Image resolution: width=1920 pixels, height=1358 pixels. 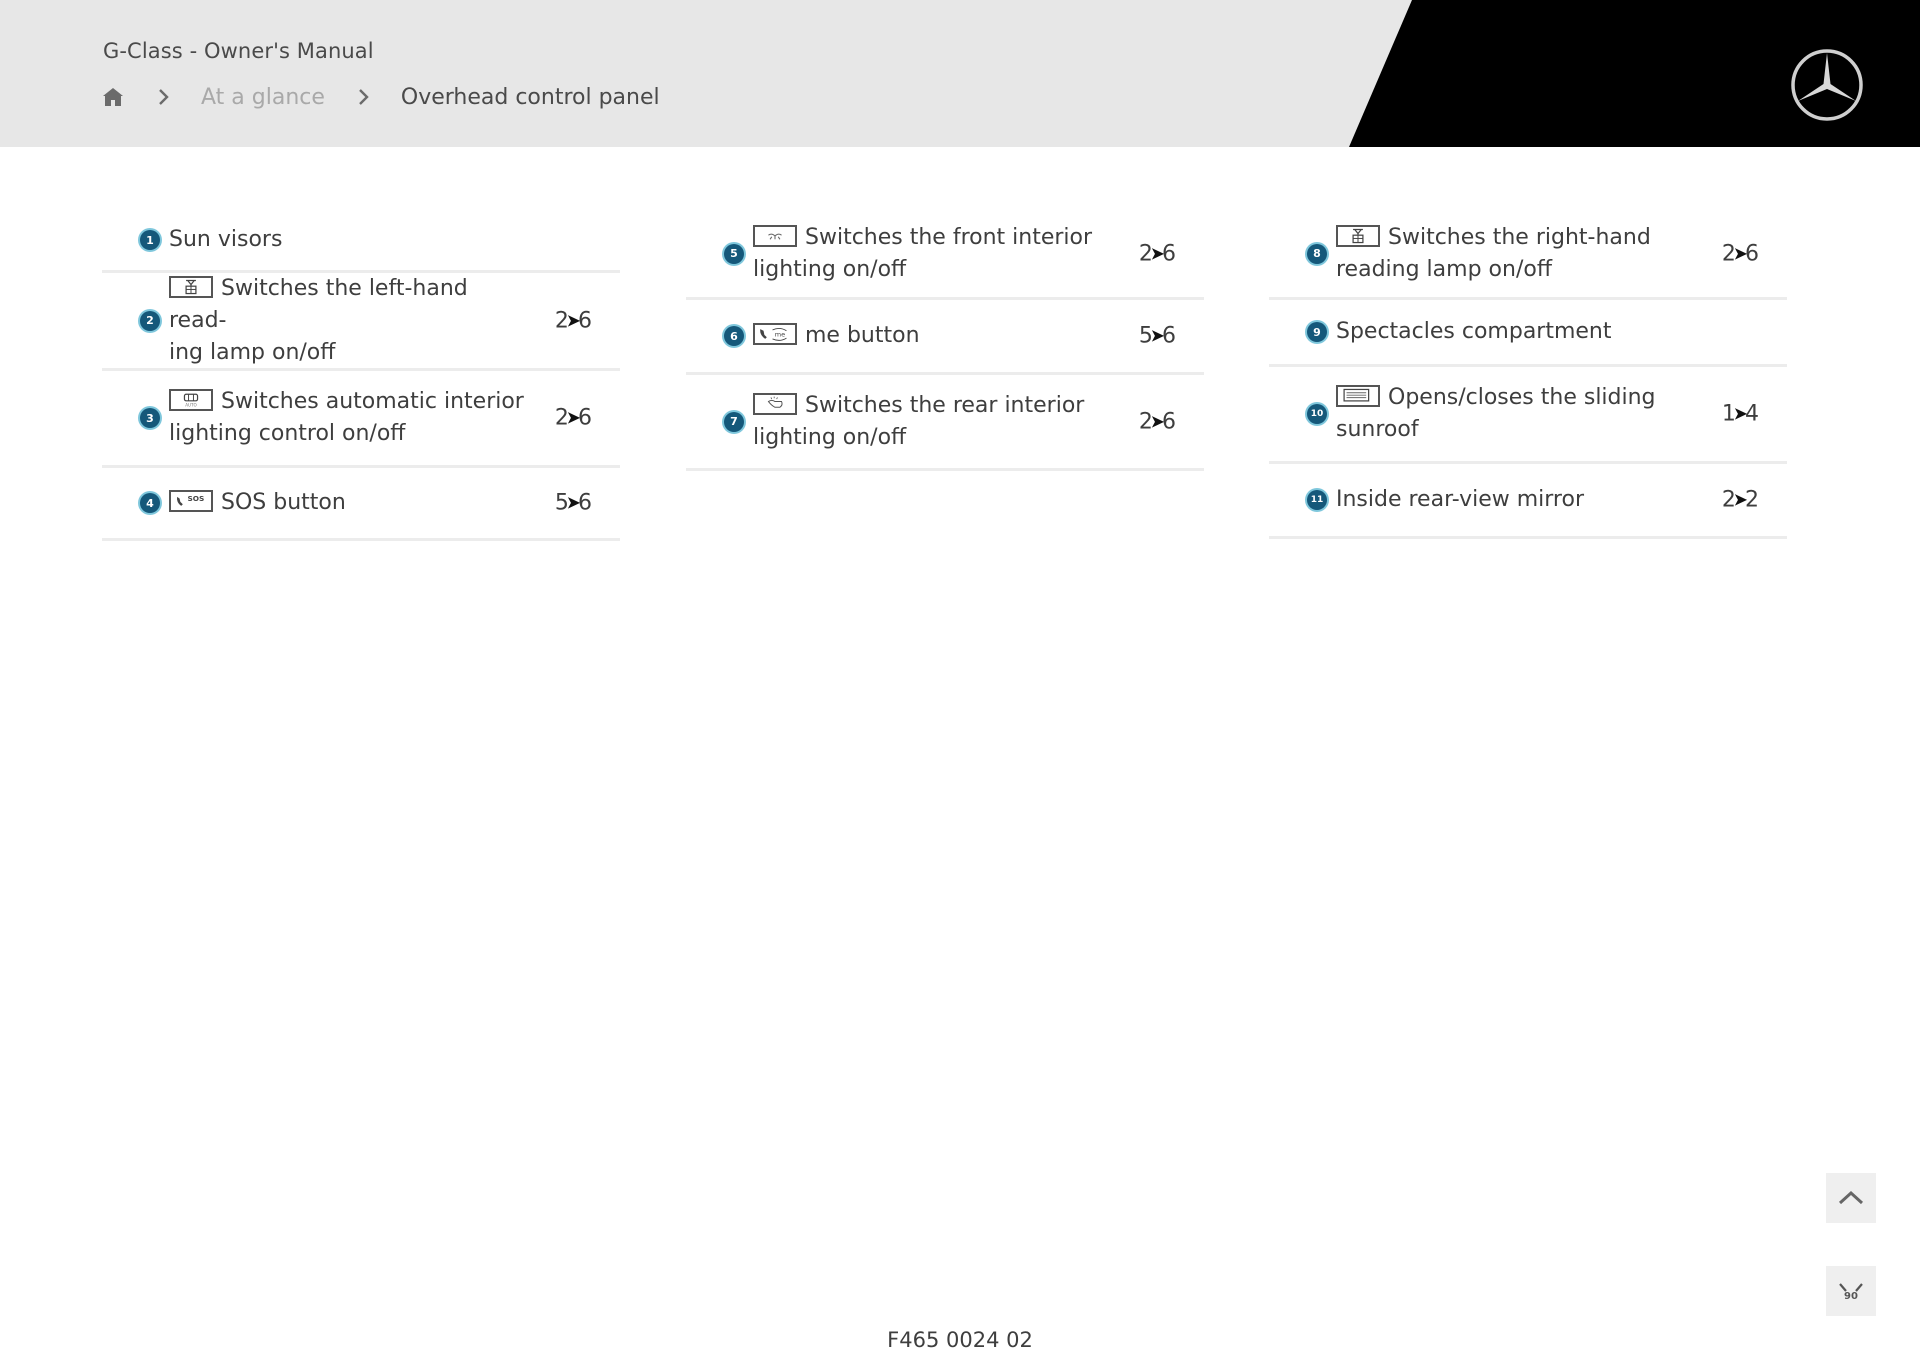 What do you see at coordinates (150, 320) in the screenshot?
I see `callout-badge: 2` at bounding box center [150, 320].